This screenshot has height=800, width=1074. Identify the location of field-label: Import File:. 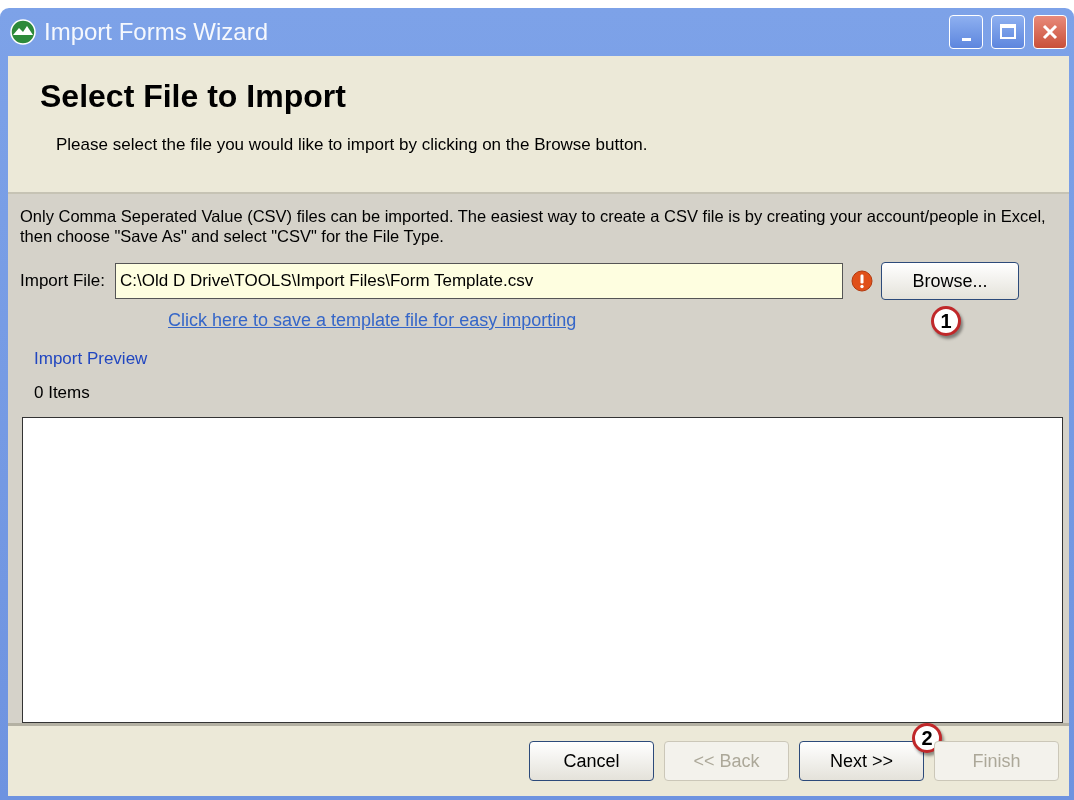
(63, 281).